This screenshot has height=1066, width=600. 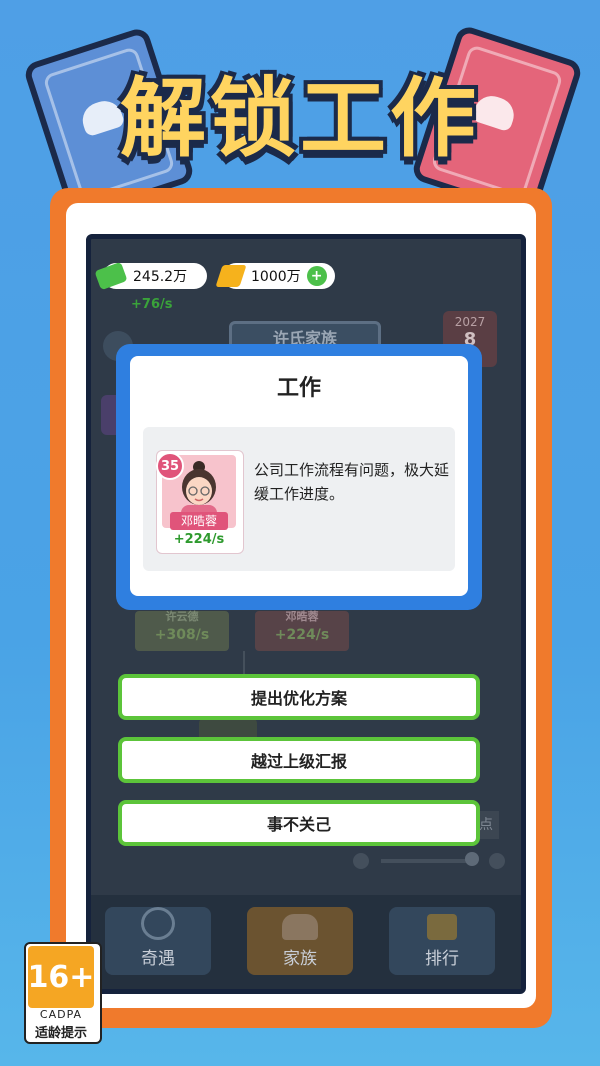 I want to click on gold-bar-icon, so click(x=231, y=276).